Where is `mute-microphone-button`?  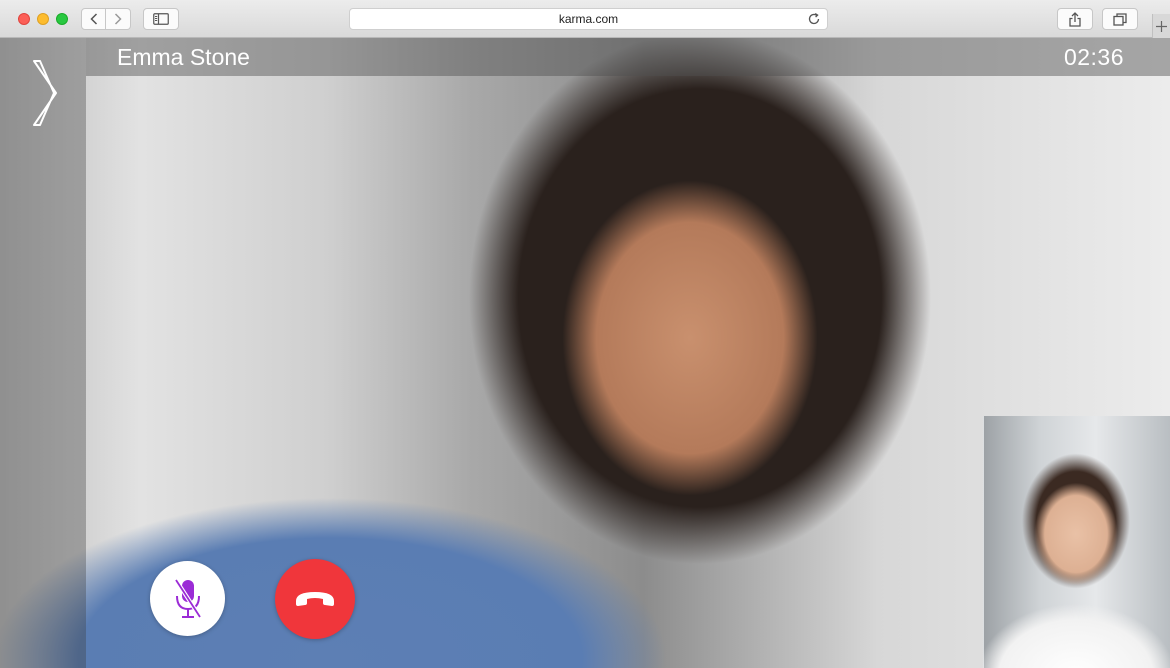 mute-microphone-button is located at coordinates (187, 598).